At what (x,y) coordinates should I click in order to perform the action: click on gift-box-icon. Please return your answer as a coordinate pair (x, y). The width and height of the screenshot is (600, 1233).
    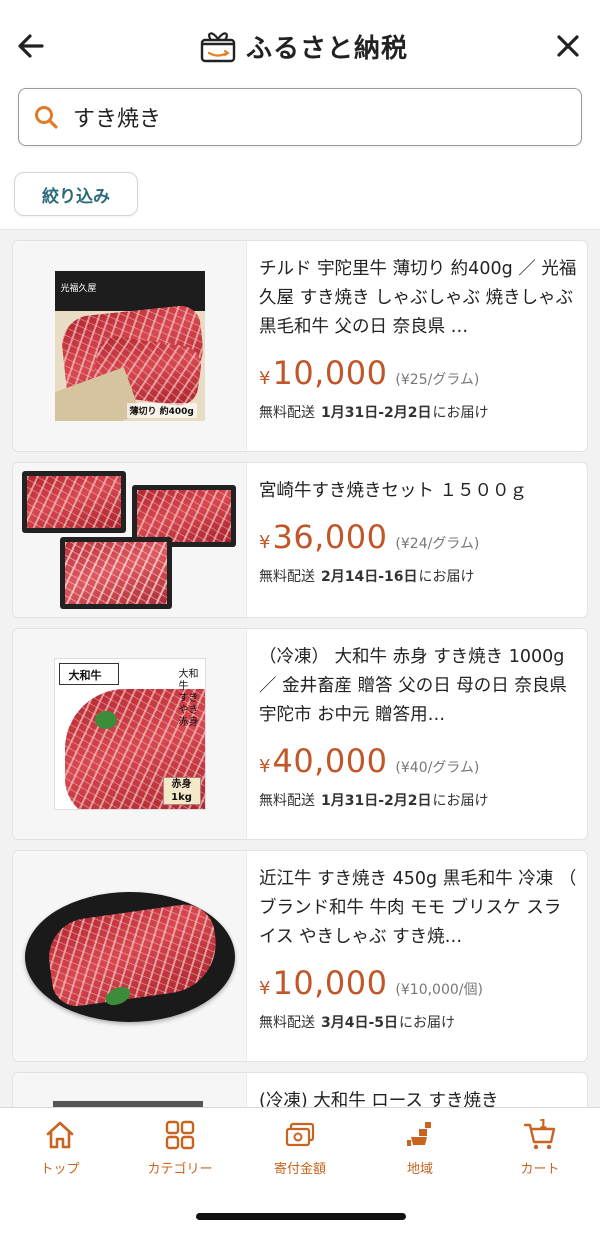
    Looking at the image, I should click on (218, 47).